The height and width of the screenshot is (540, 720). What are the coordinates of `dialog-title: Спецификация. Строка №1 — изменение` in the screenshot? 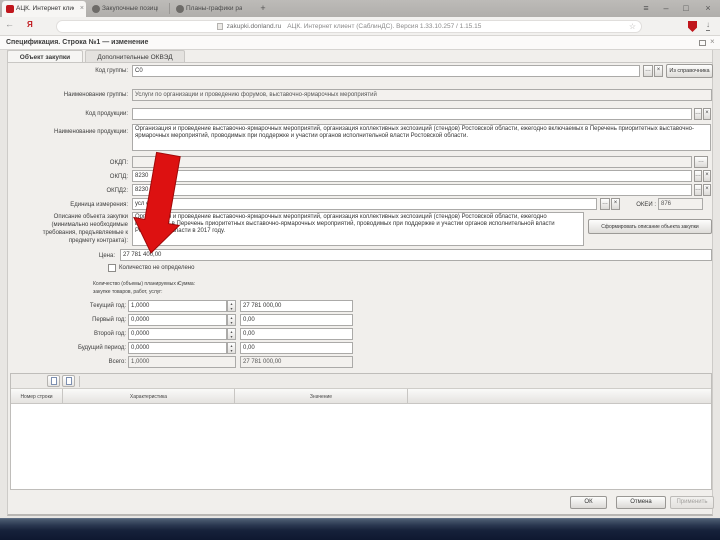 It's located at (77, 42).